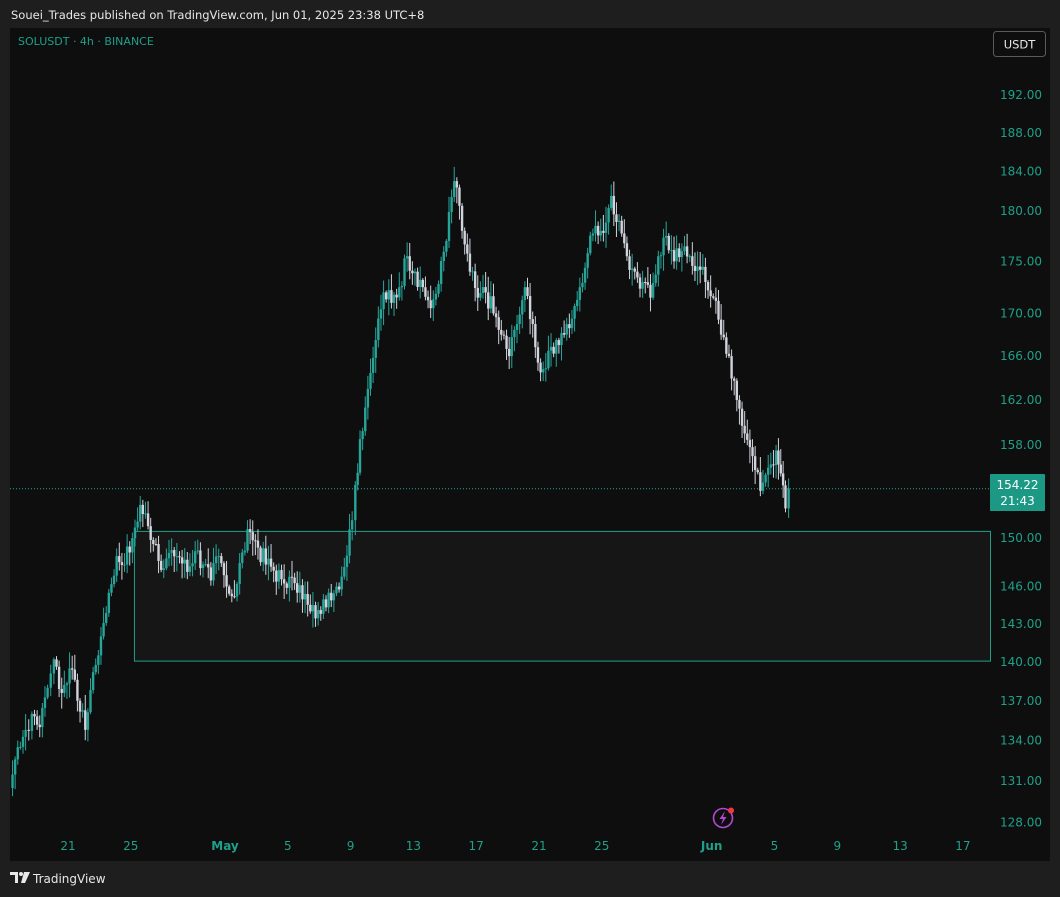  Describe the element at coordinates (775, 846) in the screenshot. I see `date-tick-label: 5` at that location.